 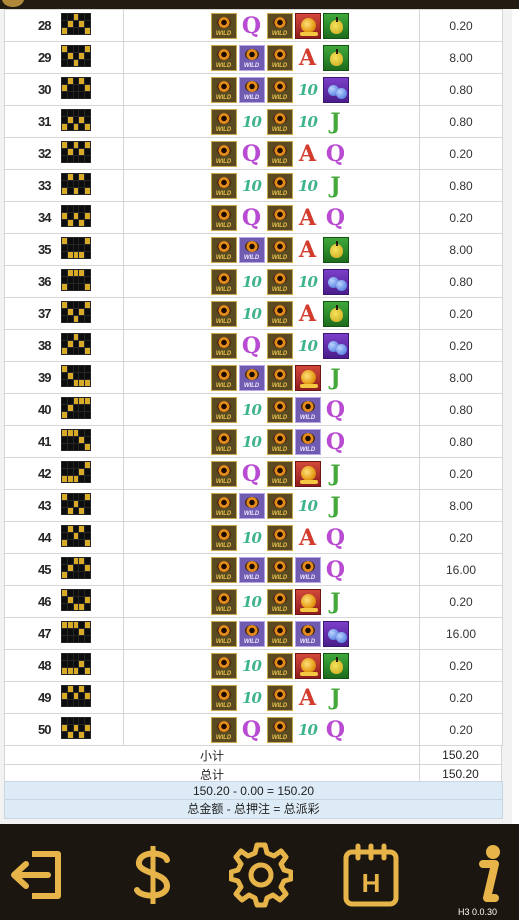 I want to click on line-cell: 28, so click(x=64, y=25).